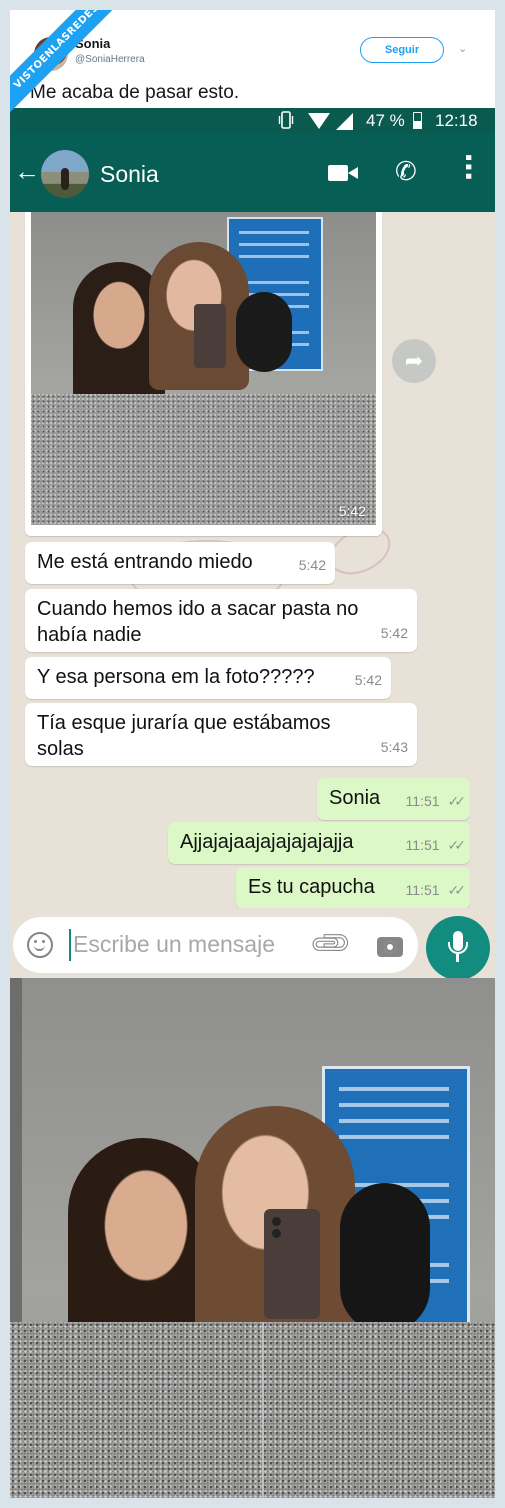 The height and width of the screenshot is (1508, 505). I want to click on phone-status-bar: 47 % 12:18, so click(252, 121).